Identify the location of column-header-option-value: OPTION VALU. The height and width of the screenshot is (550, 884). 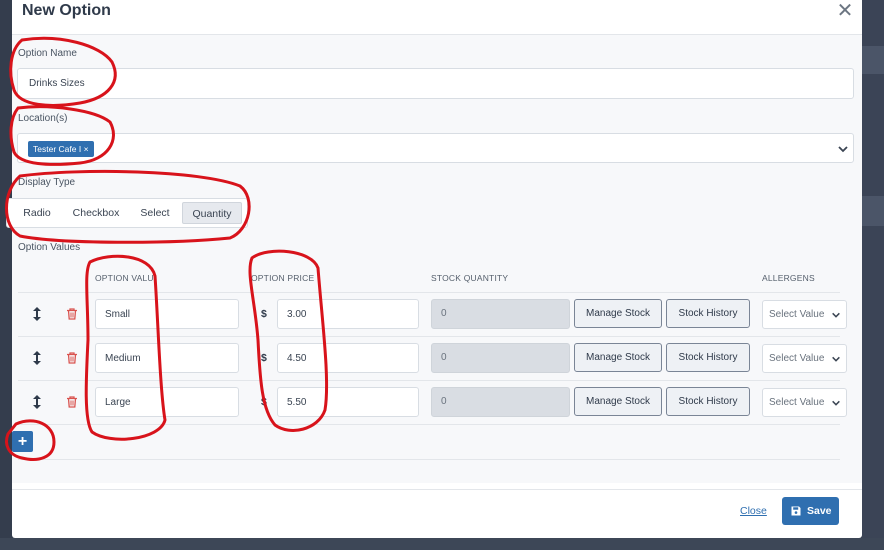
(124, 278).